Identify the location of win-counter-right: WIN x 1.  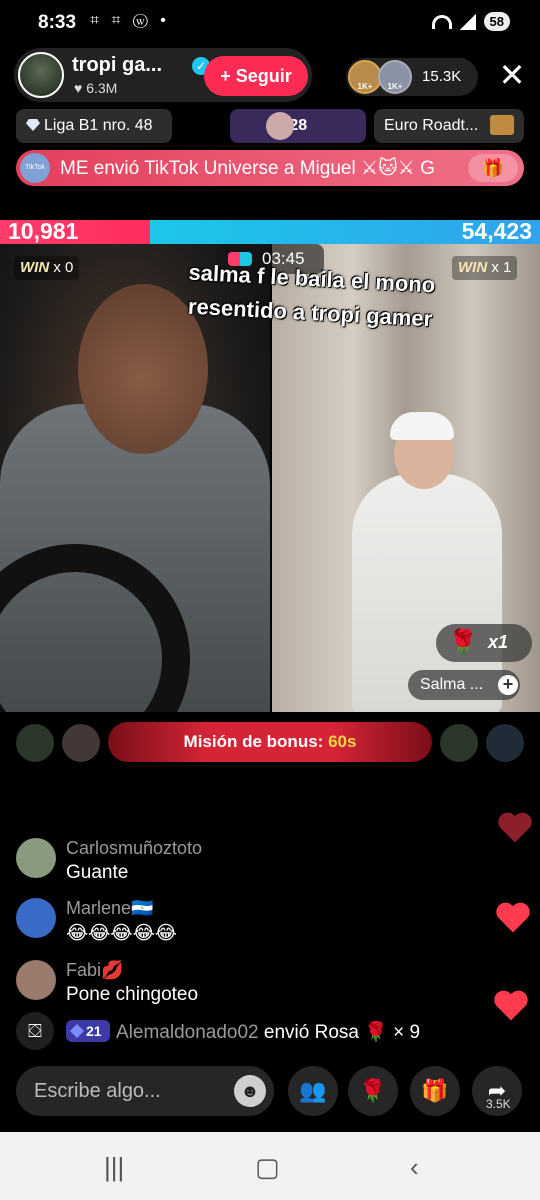
(485, 268).